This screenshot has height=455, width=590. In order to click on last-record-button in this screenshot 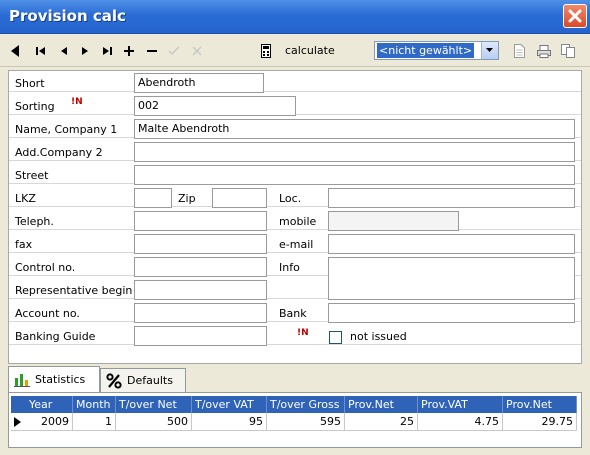, I will do `click(107, 51)`.